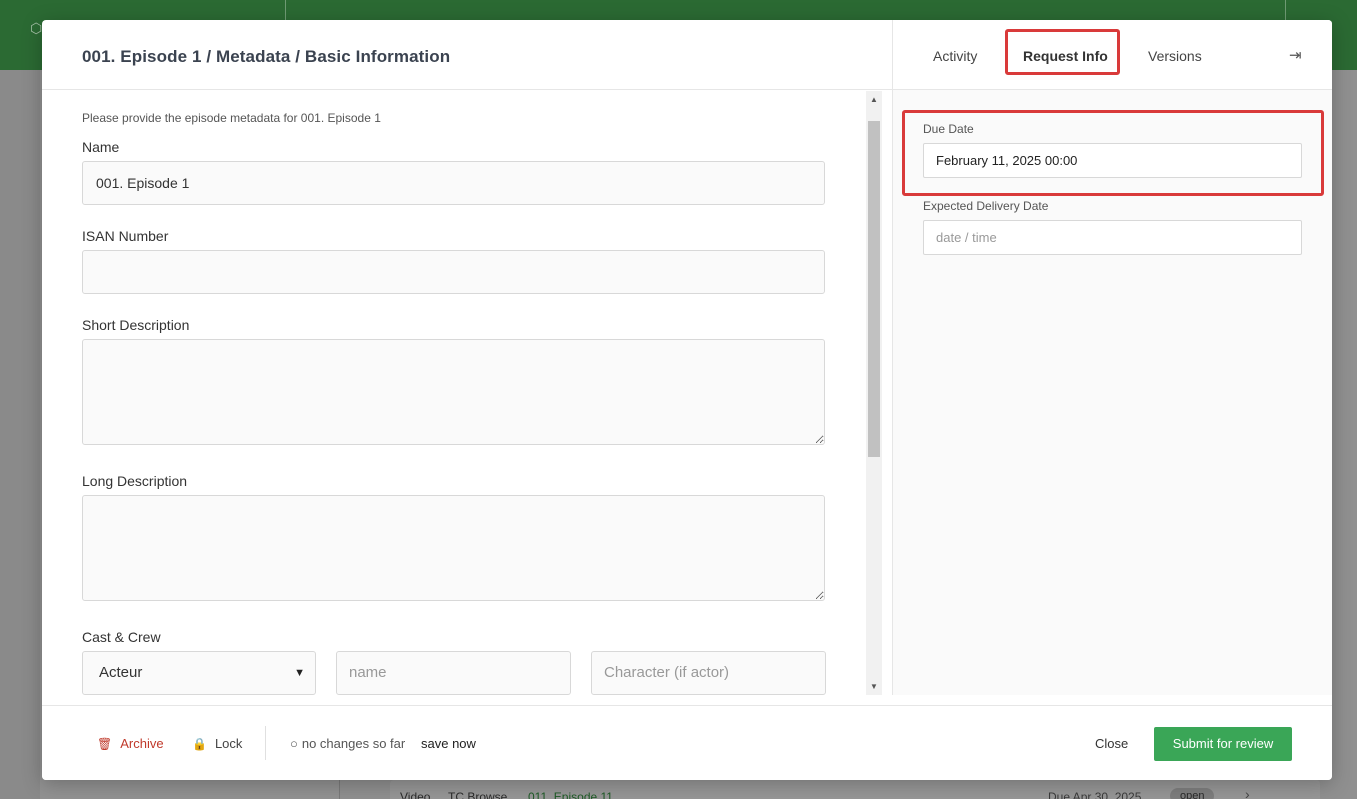 This screenshot has height=799, width=1357. I want to click on archive-button: 🗑 Archive, so click(130, 743).